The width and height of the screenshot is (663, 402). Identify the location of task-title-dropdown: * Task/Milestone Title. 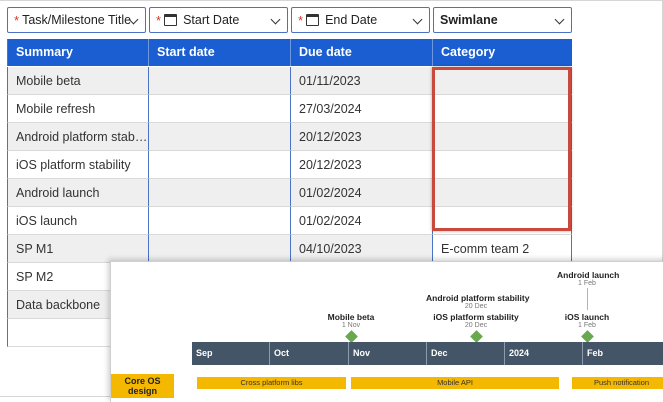
(76, 20).